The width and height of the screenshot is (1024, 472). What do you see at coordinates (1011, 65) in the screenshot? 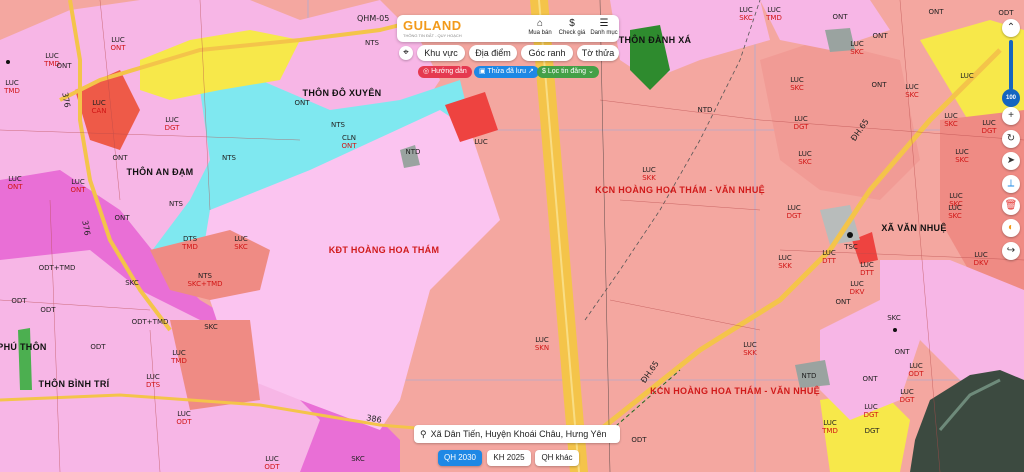
I see `opacity-slider` at bounding box center [1011, 65].